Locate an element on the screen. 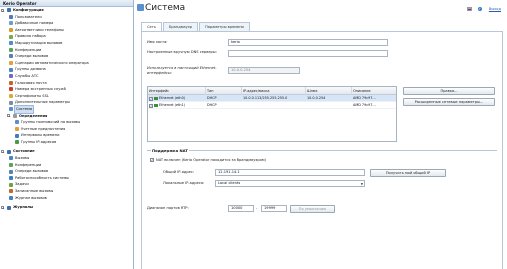 The image size is (507, 269). sidebar-item: Задачи is located at coordinates (66, 184).